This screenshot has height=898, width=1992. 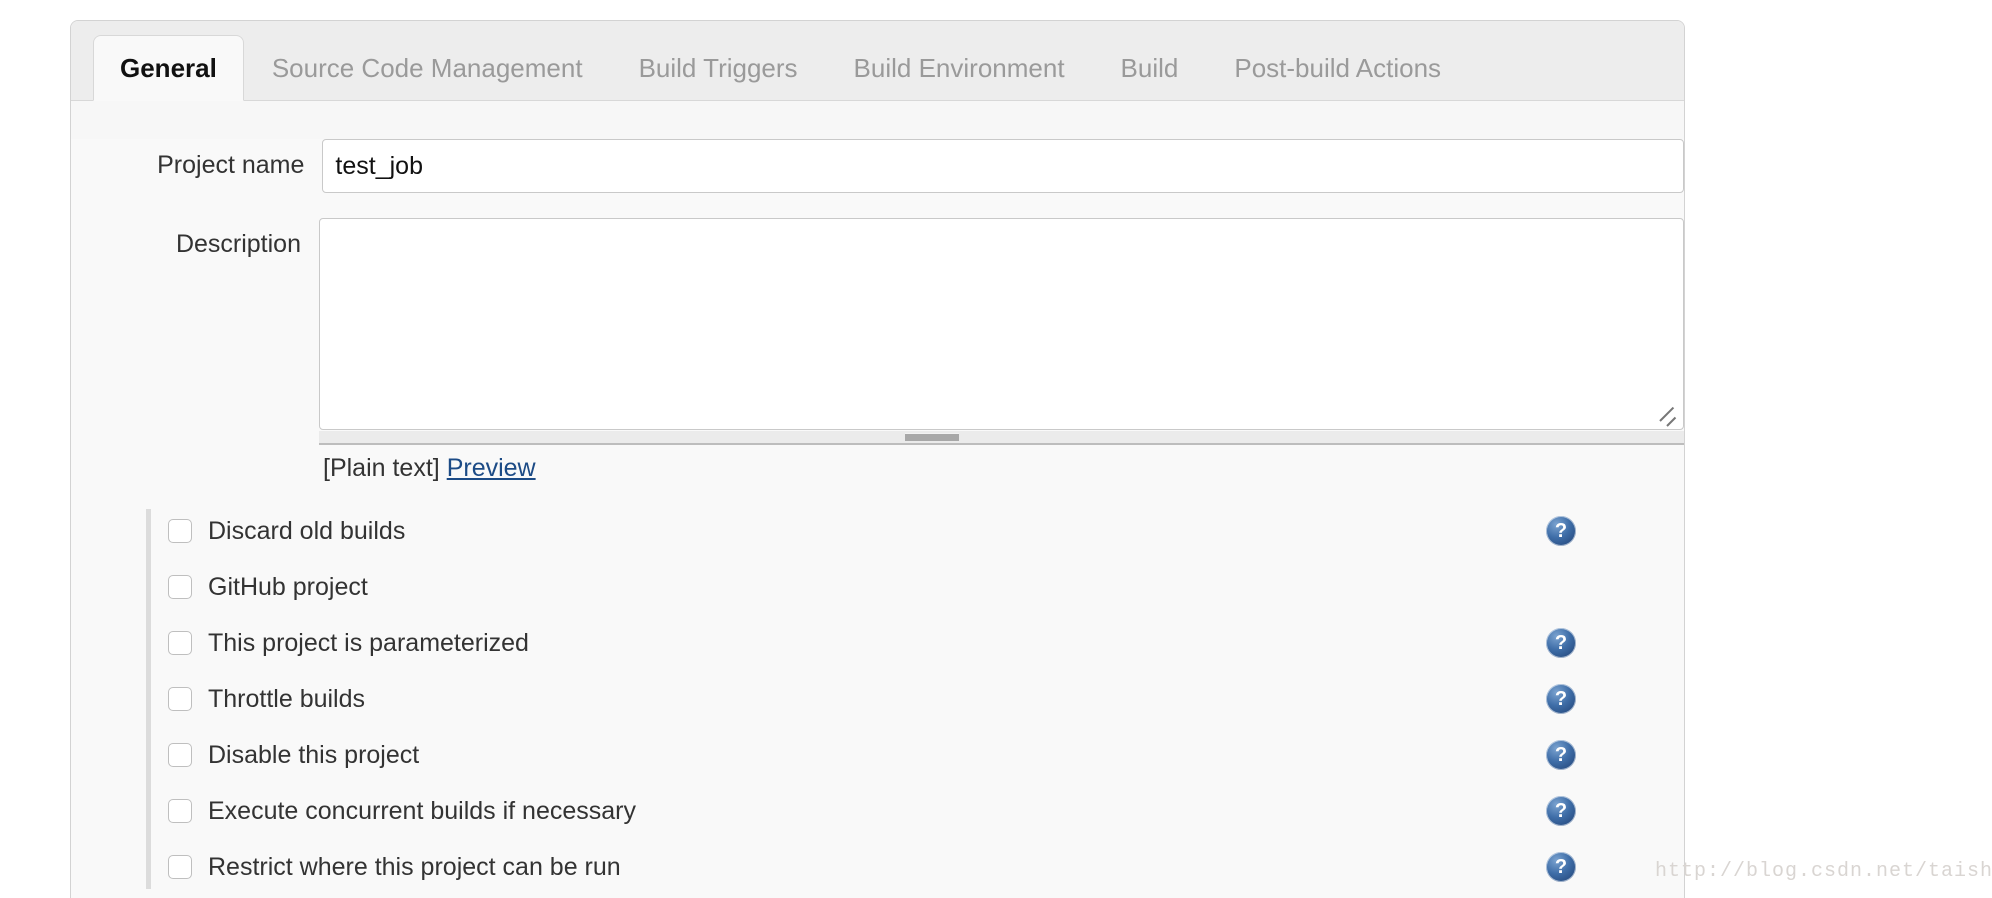 I want to click on option-throttle-builds: Throttle builds, so click(x=918, y=699).